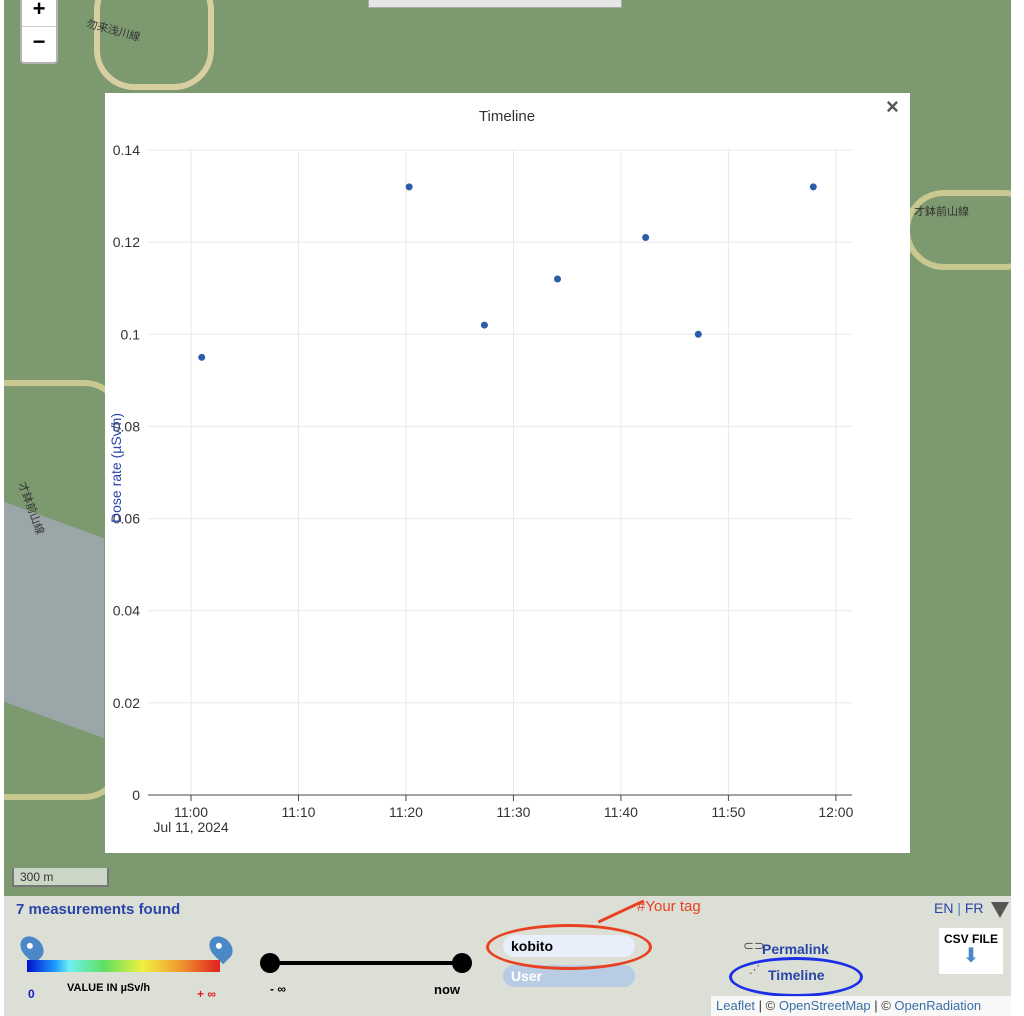 The height and width of the screenshot is (1016, 1024). Describe the element at coordinates (131, 334) in the screenshot. I see `y-tick-label: 0.1` at that location.